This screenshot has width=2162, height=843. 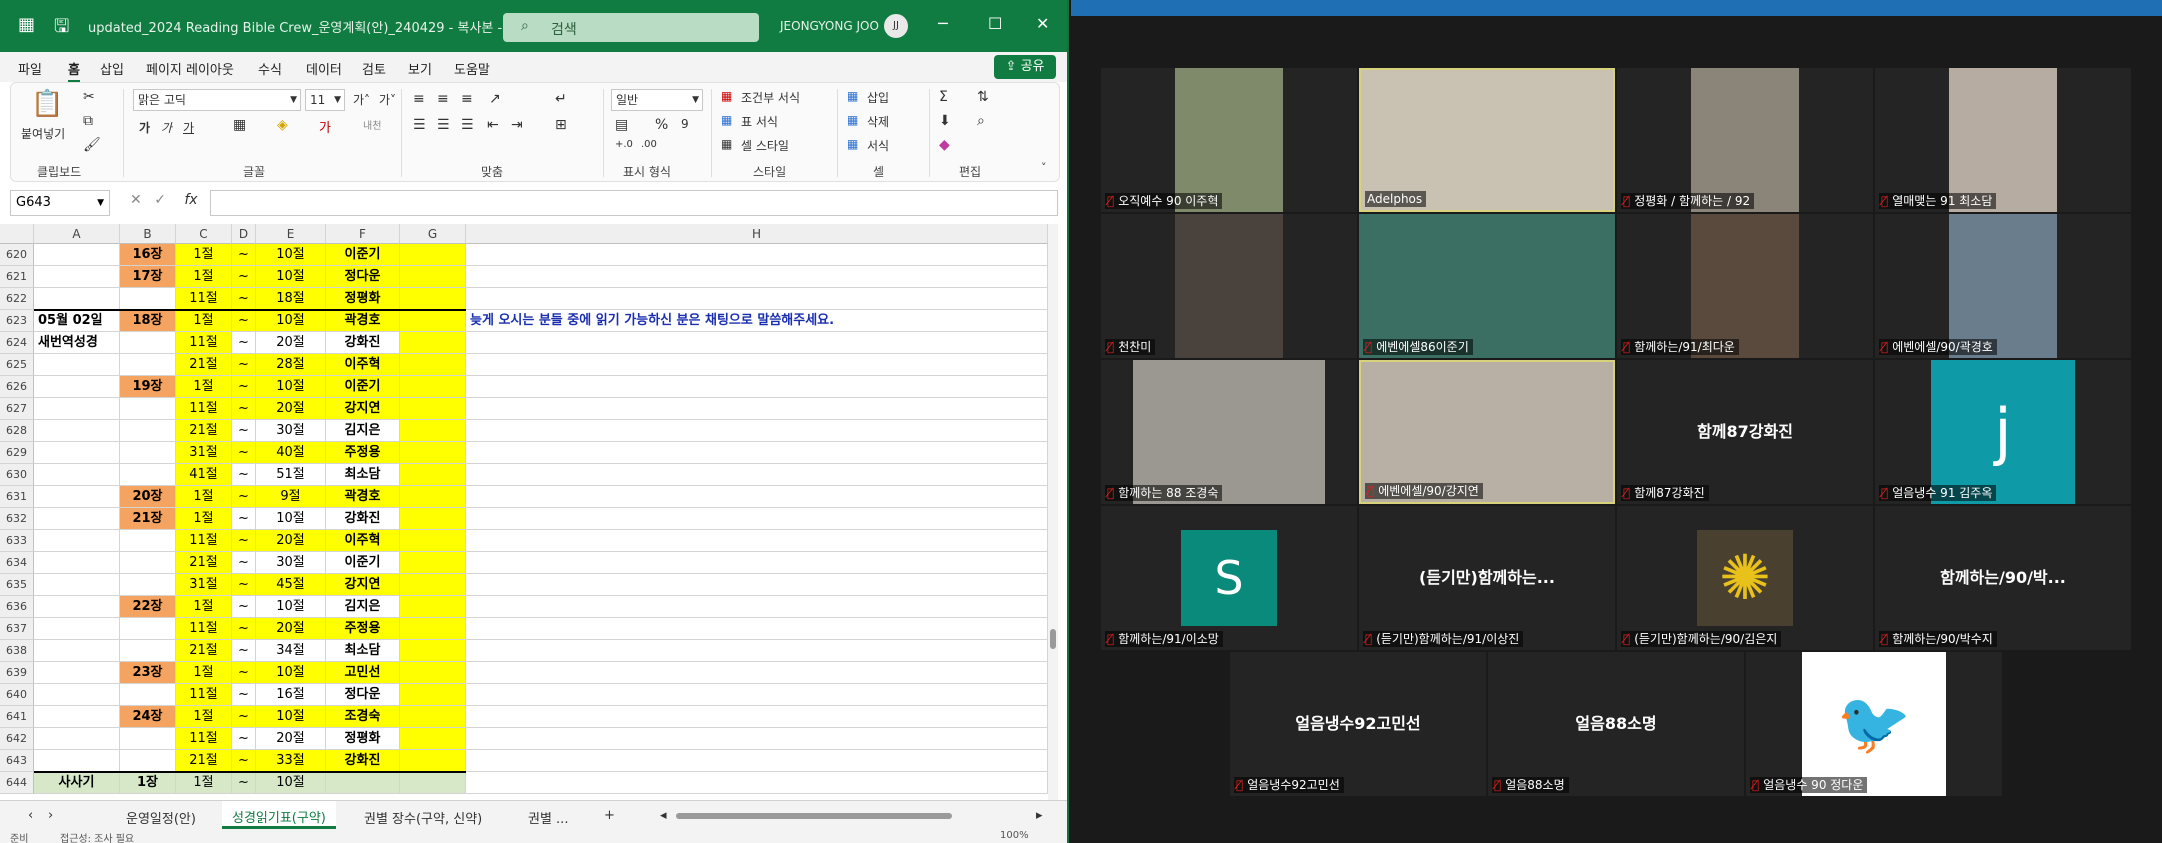 I want to click on table-cell: 20절, so click(x=291, y=739).